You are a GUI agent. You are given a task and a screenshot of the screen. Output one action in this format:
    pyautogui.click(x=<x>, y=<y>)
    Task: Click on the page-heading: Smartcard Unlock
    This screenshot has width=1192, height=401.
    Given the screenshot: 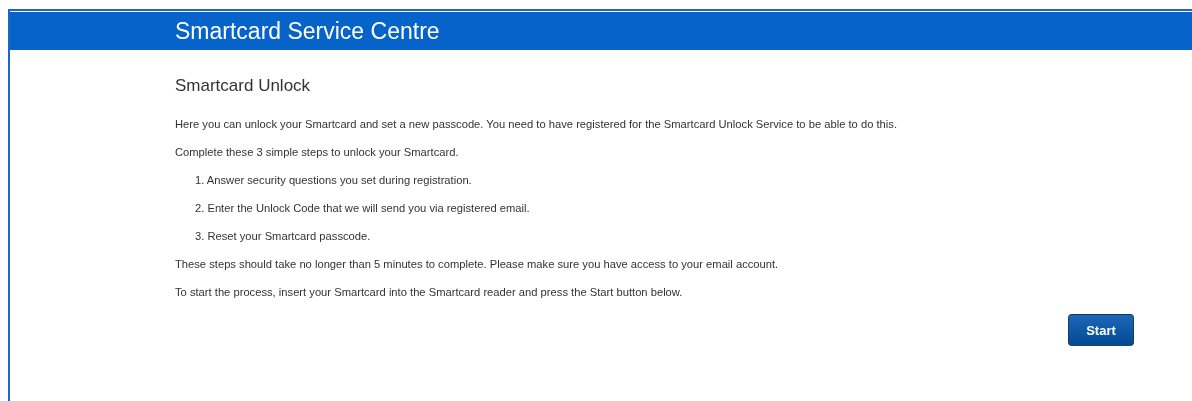 What is the action you would take?
    pyautogui.click(x=243, y=86)
    